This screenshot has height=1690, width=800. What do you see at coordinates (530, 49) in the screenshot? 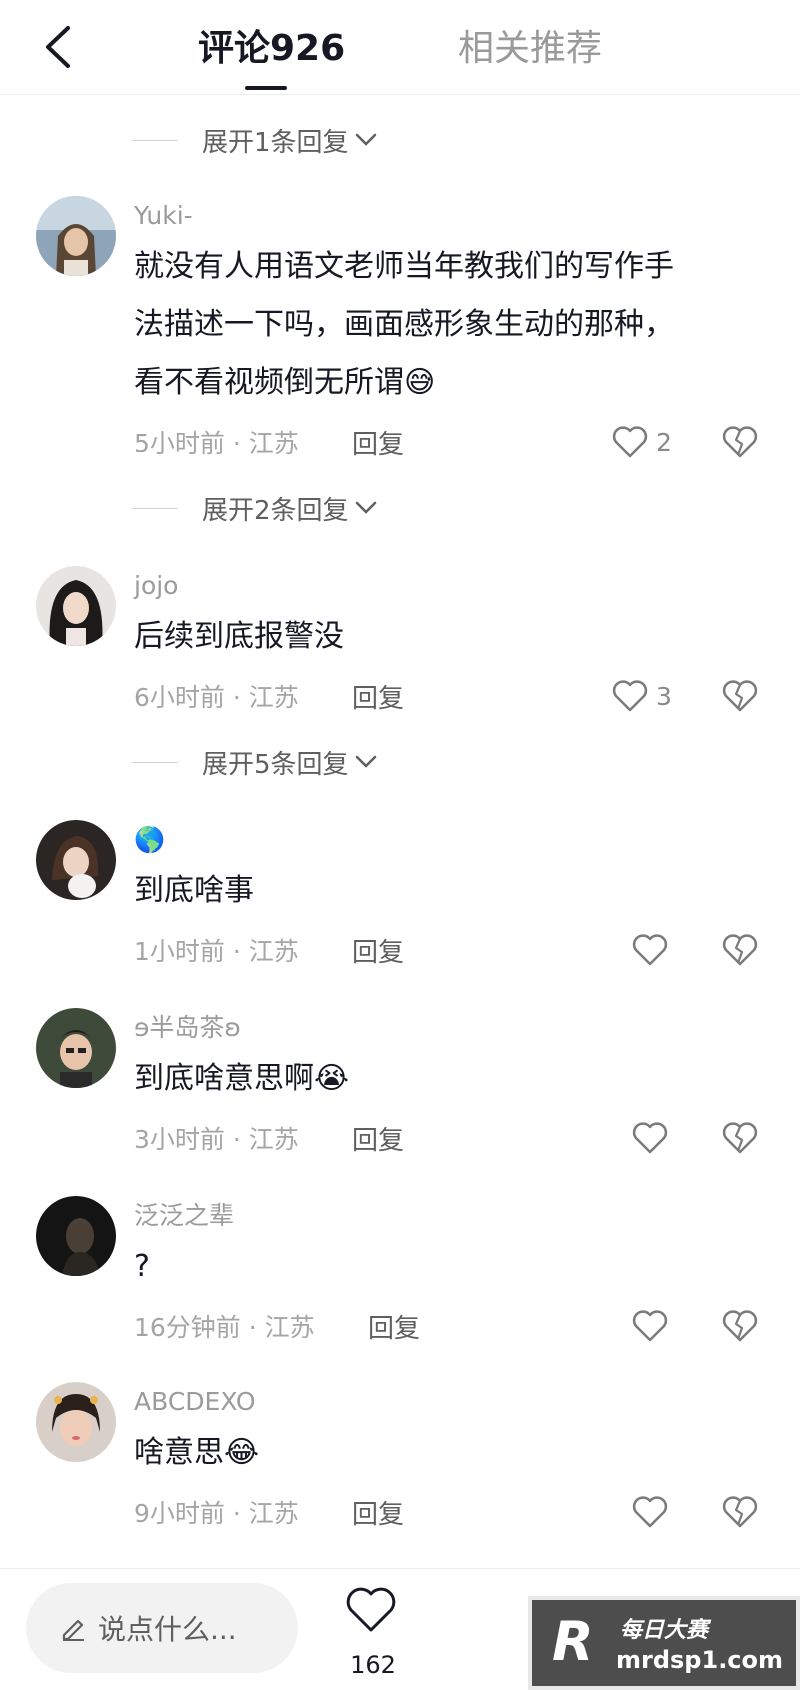
I see `tab-related: 相关推荐` at bounding box center [530, 49].